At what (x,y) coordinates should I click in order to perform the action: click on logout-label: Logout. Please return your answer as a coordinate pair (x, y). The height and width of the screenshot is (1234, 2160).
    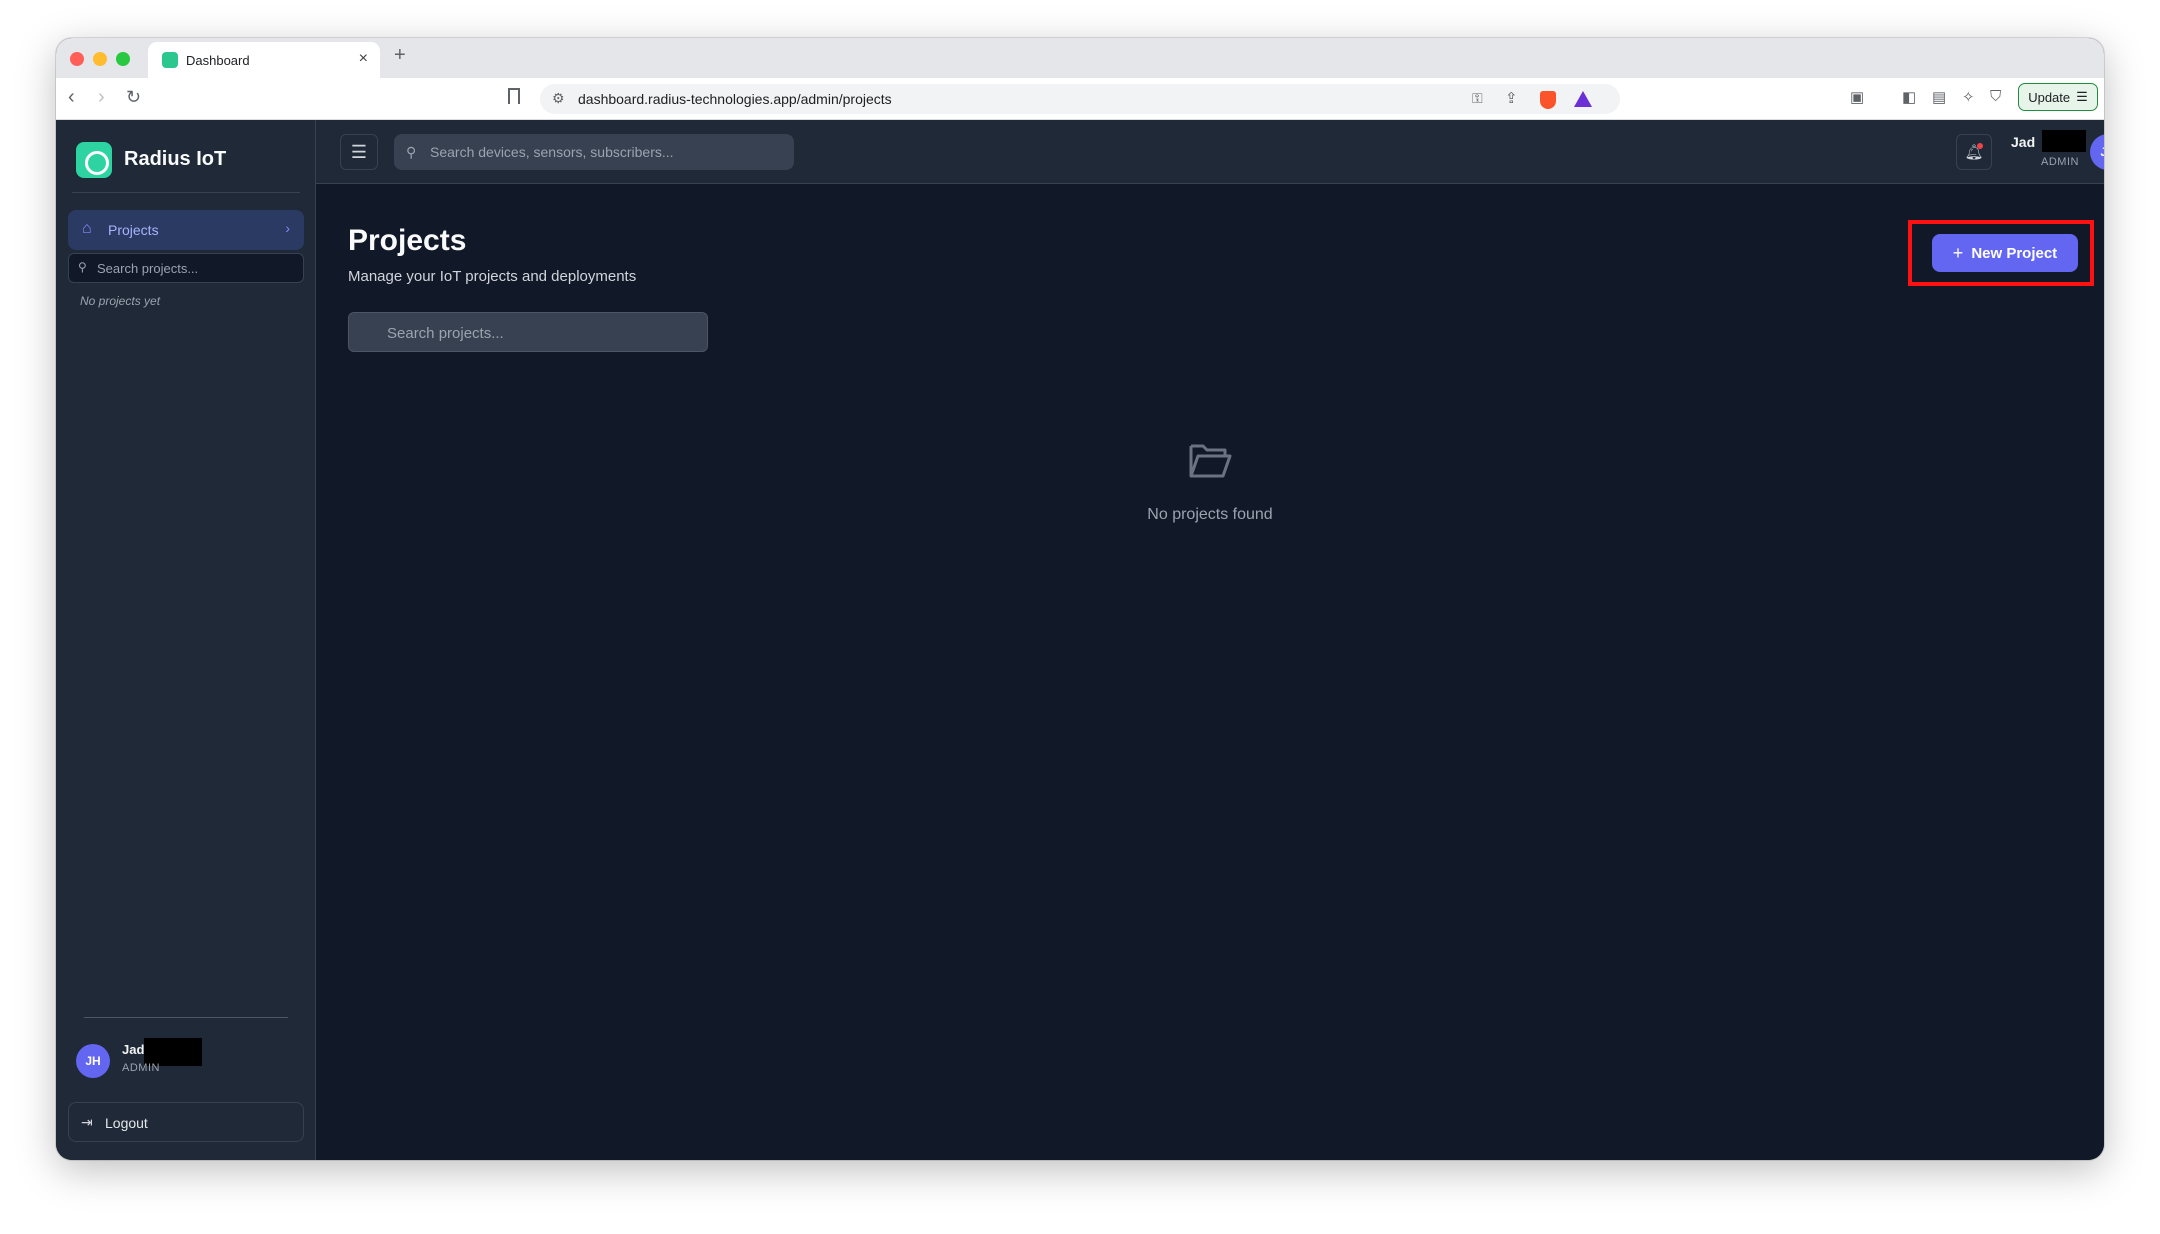
    Looking at the image, I should click on (126, 1123).